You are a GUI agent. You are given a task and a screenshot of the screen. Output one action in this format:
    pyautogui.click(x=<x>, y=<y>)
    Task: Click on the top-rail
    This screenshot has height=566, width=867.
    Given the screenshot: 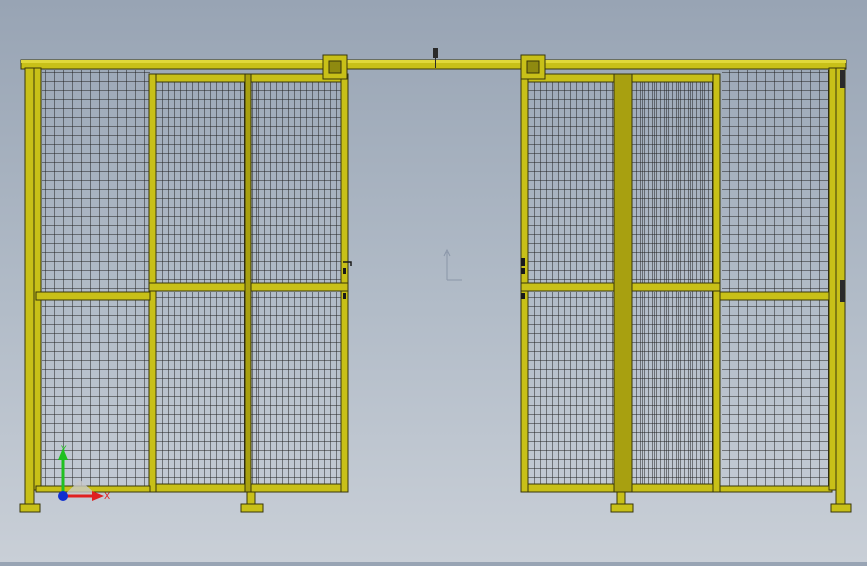 What is the action you would take?
    pyautogui.click(x=433, y=64)
    